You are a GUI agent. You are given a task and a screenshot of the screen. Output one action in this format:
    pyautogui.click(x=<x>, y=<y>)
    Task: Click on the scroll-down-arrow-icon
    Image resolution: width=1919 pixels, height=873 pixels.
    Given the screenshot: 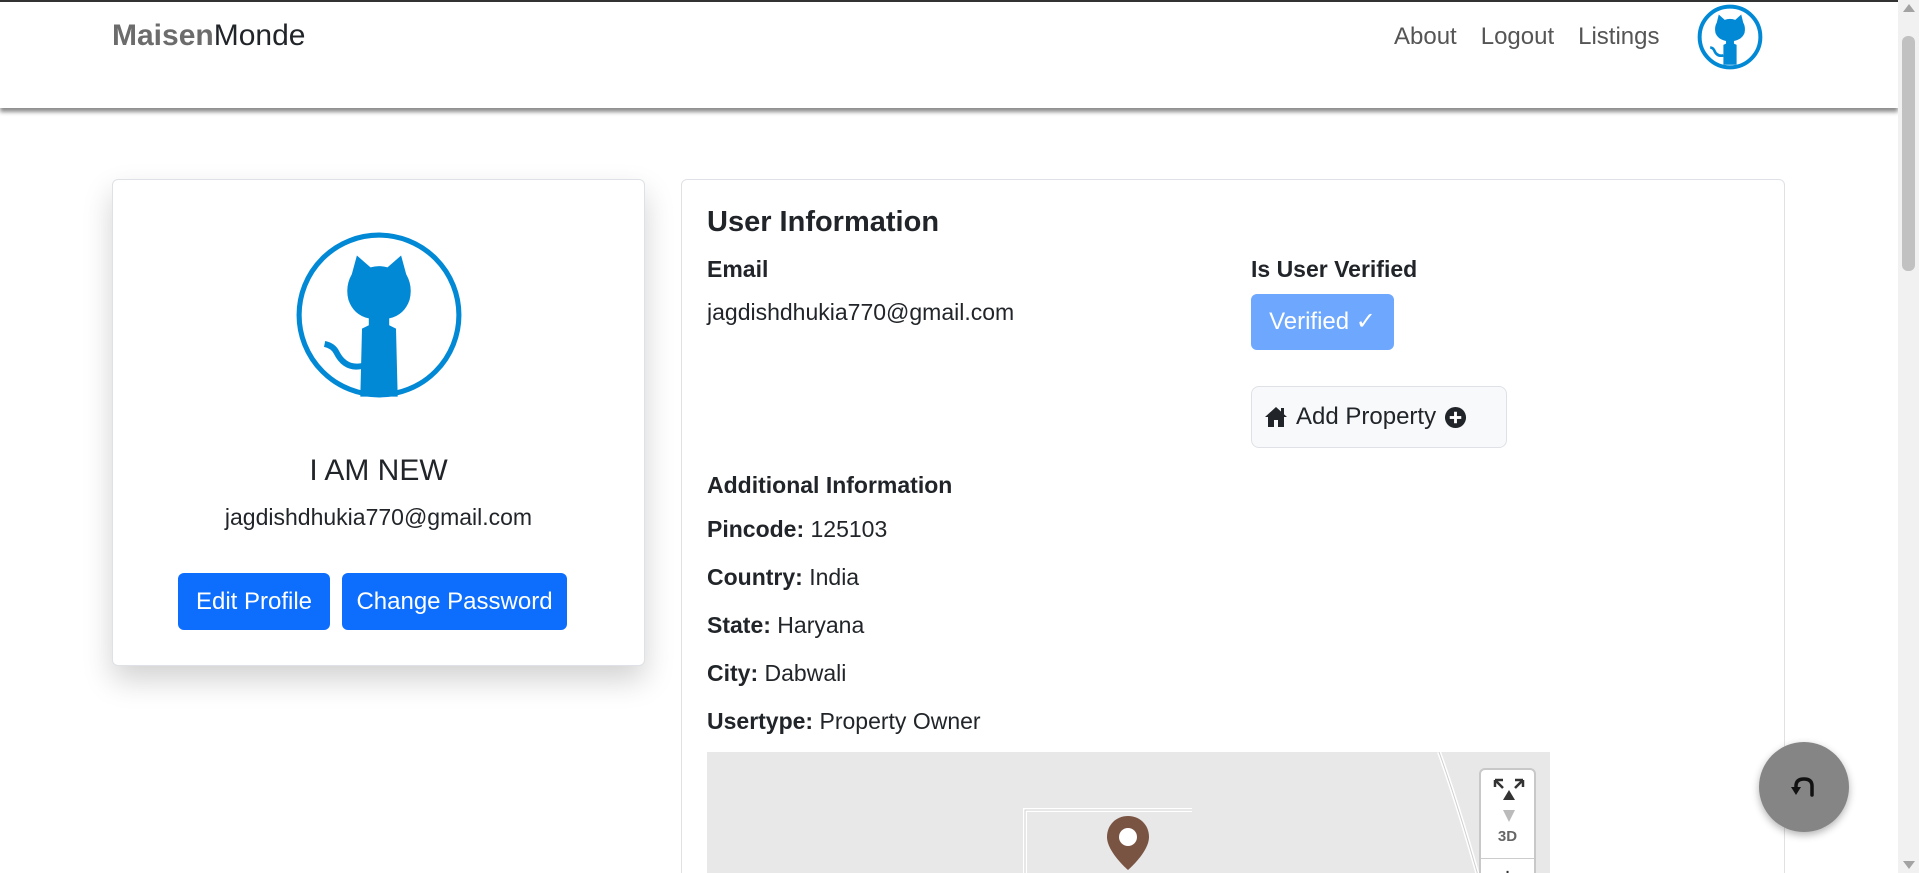 What is the action you would take?
    pyautogui.click(x=1909, y=865)
    